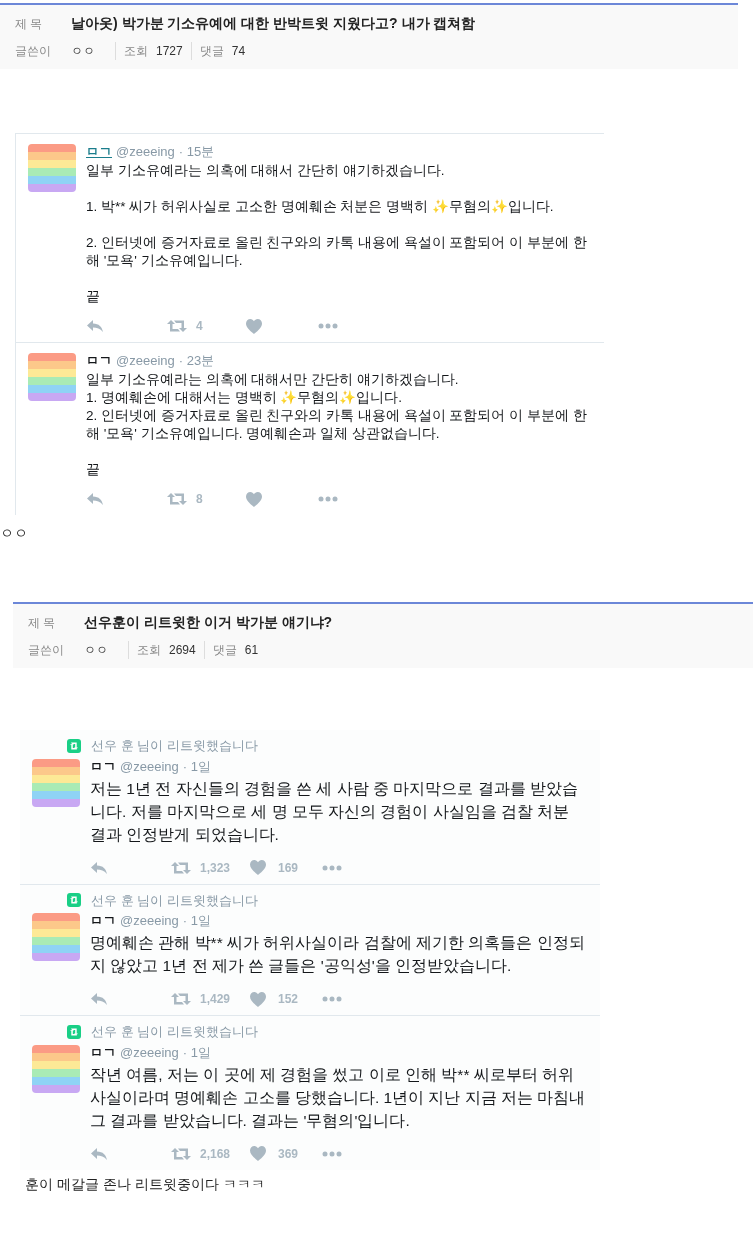 The width and height of the screenshot is (753, 1235). What do you see at coordinates (199, 499) in the screenshot?
I see `retweet-count: 8` at bounding box center [199, 499].